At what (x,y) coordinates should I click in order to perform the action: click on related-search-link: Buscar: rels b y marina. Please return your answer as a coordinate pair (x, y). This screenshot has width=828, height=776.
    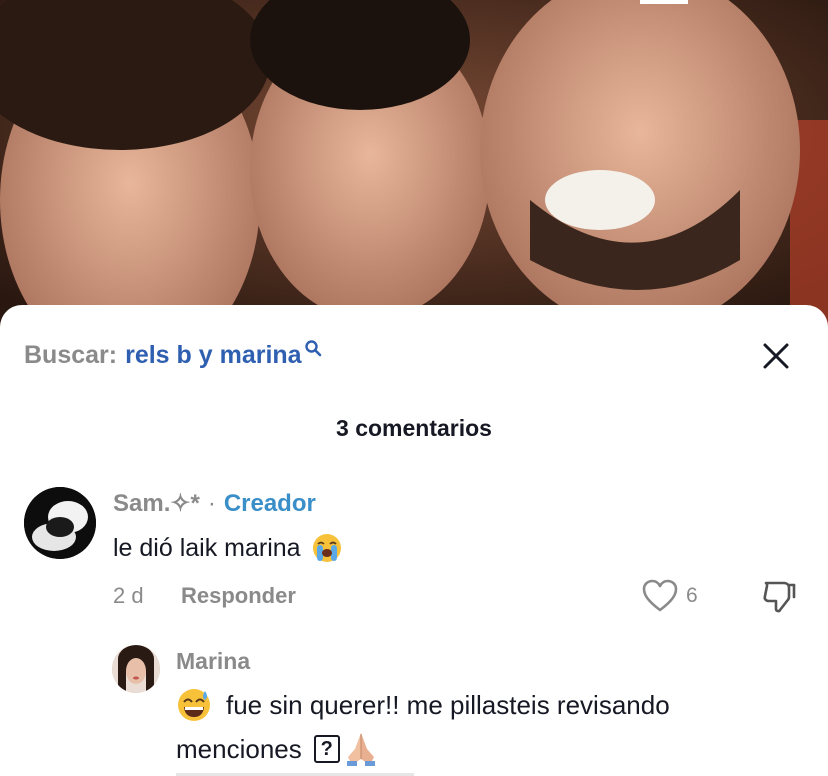
    Looking at the image, I should click on (173, 355).